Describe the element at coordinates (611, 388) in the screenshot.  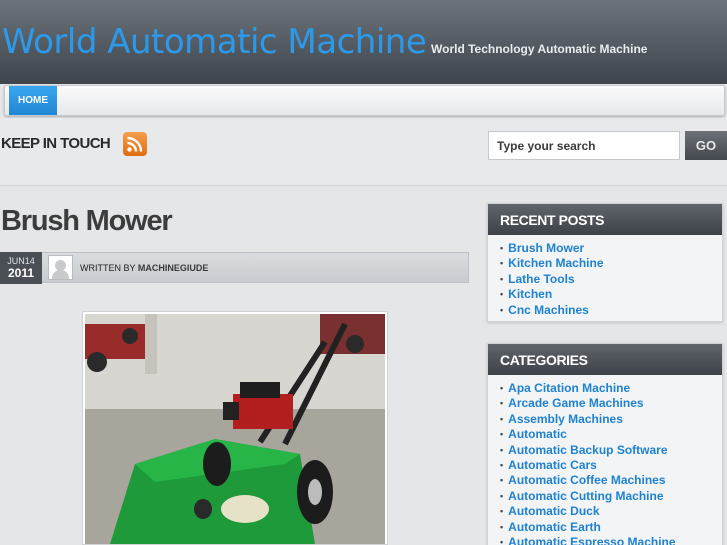
I see `category-link: Apa Citation Machine` at that location.